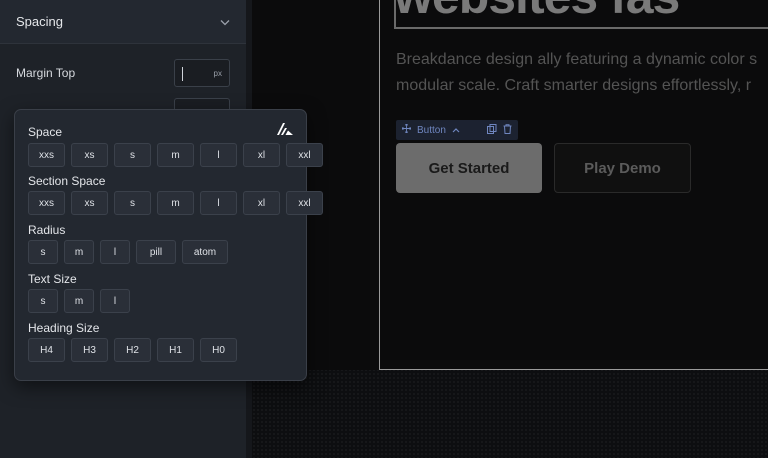  I want to click on spacing-section-header: Spacing, so click(123, 22).